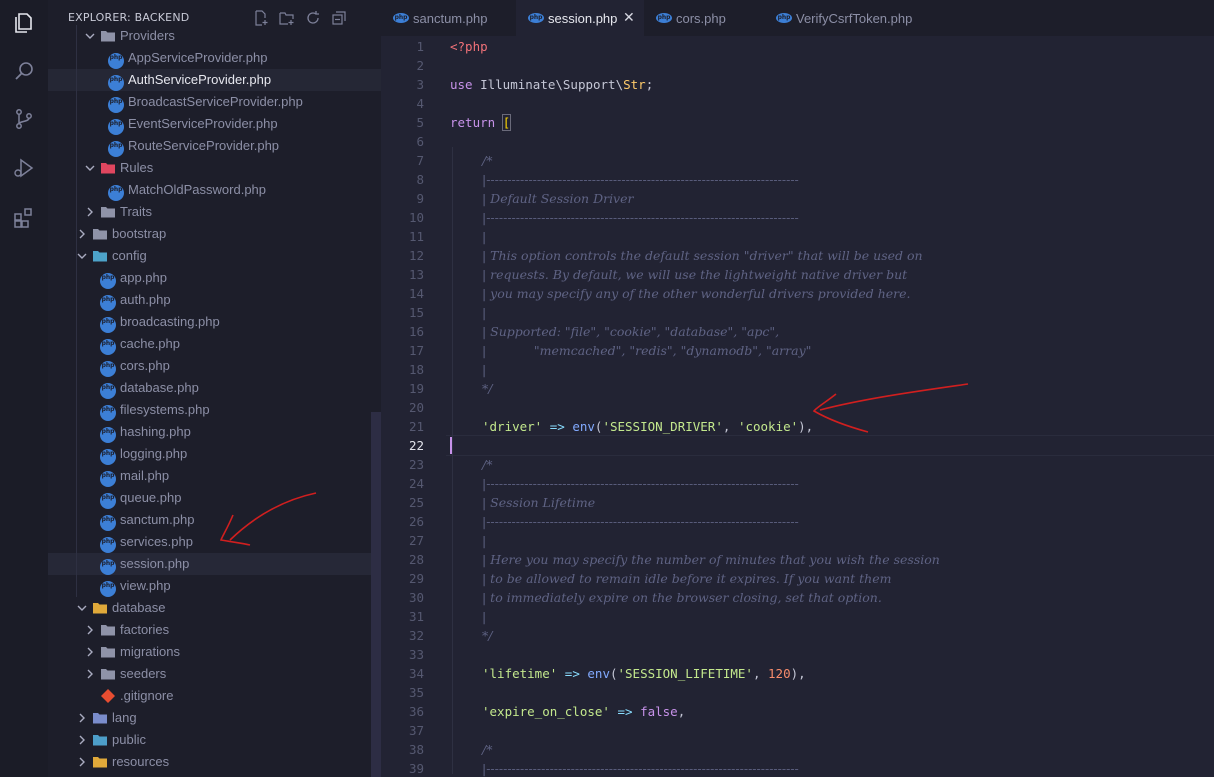 Image resolution: width=1214 pixels, height=777 pixels. I want to click on code-line-15: |, so click(484, 312).